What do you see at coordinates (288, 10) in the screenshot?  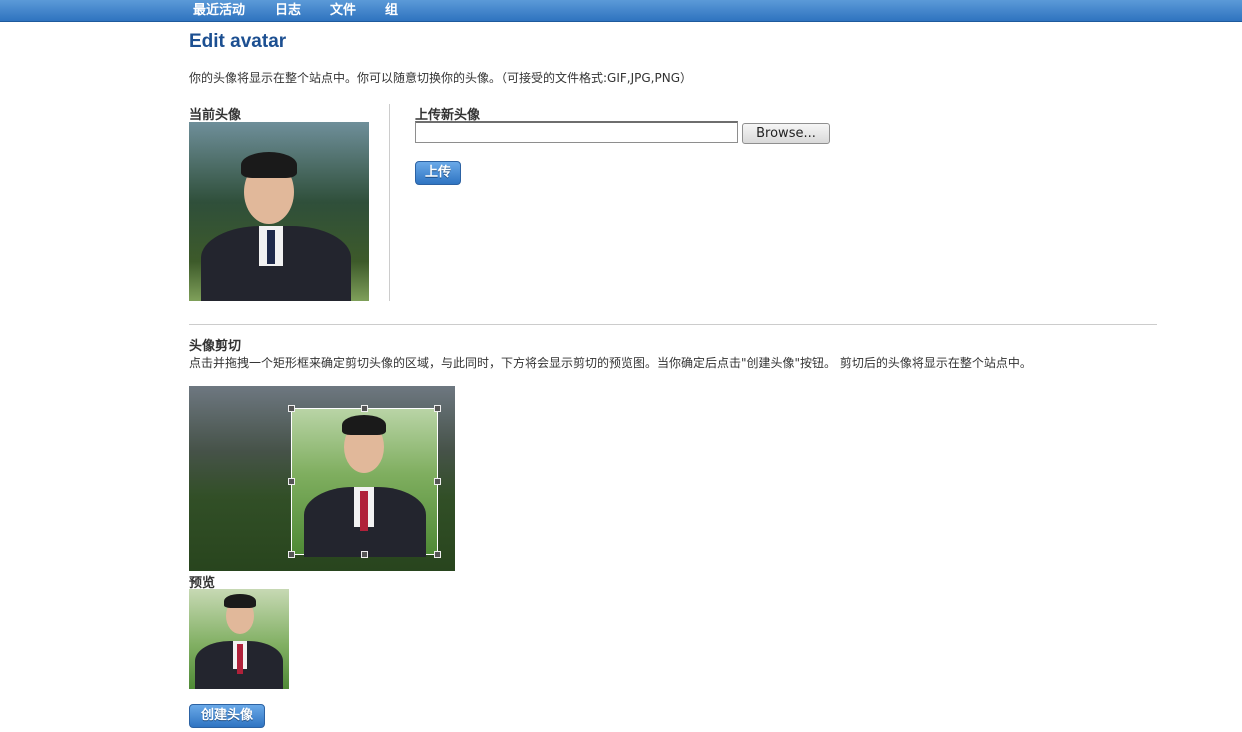 I see `nav-item-blog: 日志` at bounding box center [288, 10].